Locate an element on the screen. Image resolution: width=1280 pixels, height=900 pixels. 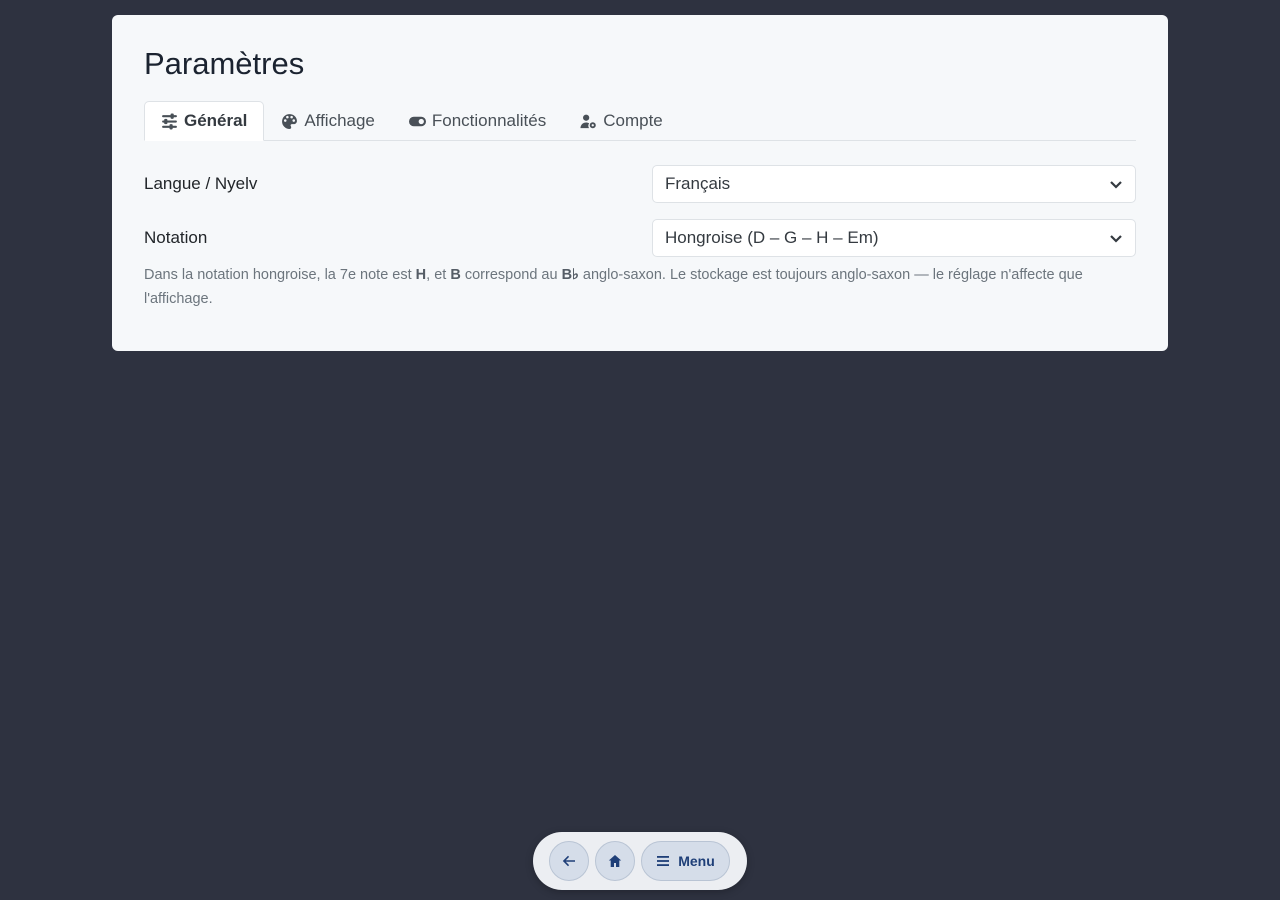
tab-display: Affichage is located at coordinates (328, 121).